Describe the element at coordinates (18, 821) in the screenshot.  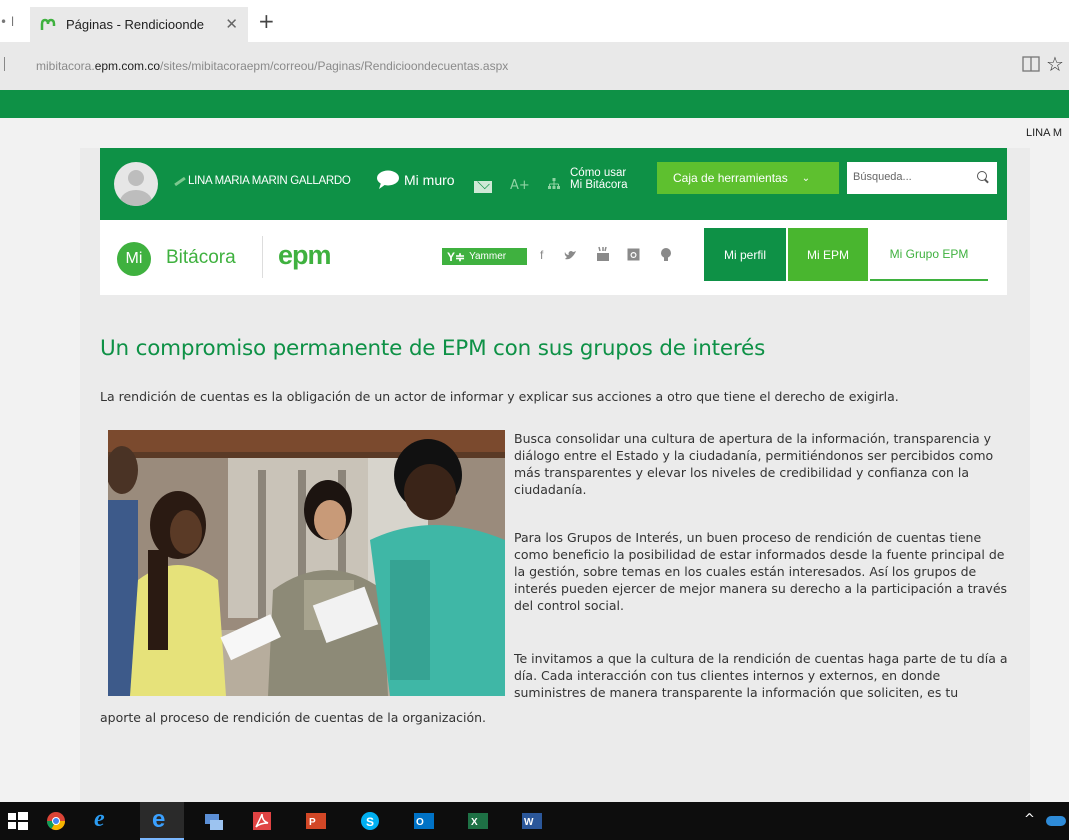
I see `windows-start-icon` at that location.